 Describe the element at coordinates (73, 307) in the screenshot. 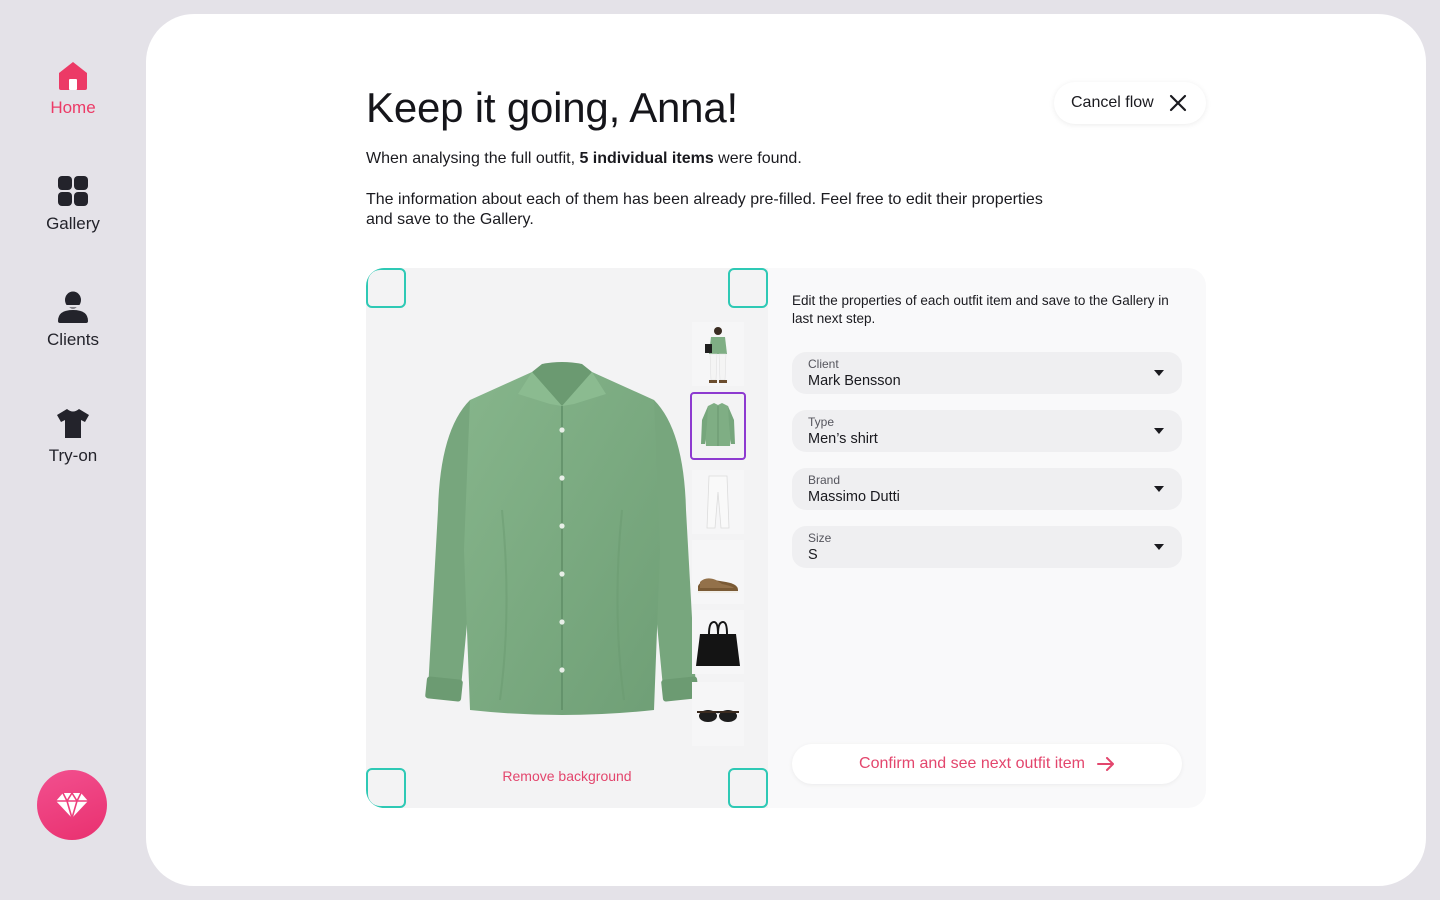

I see `person-icon` at that location.